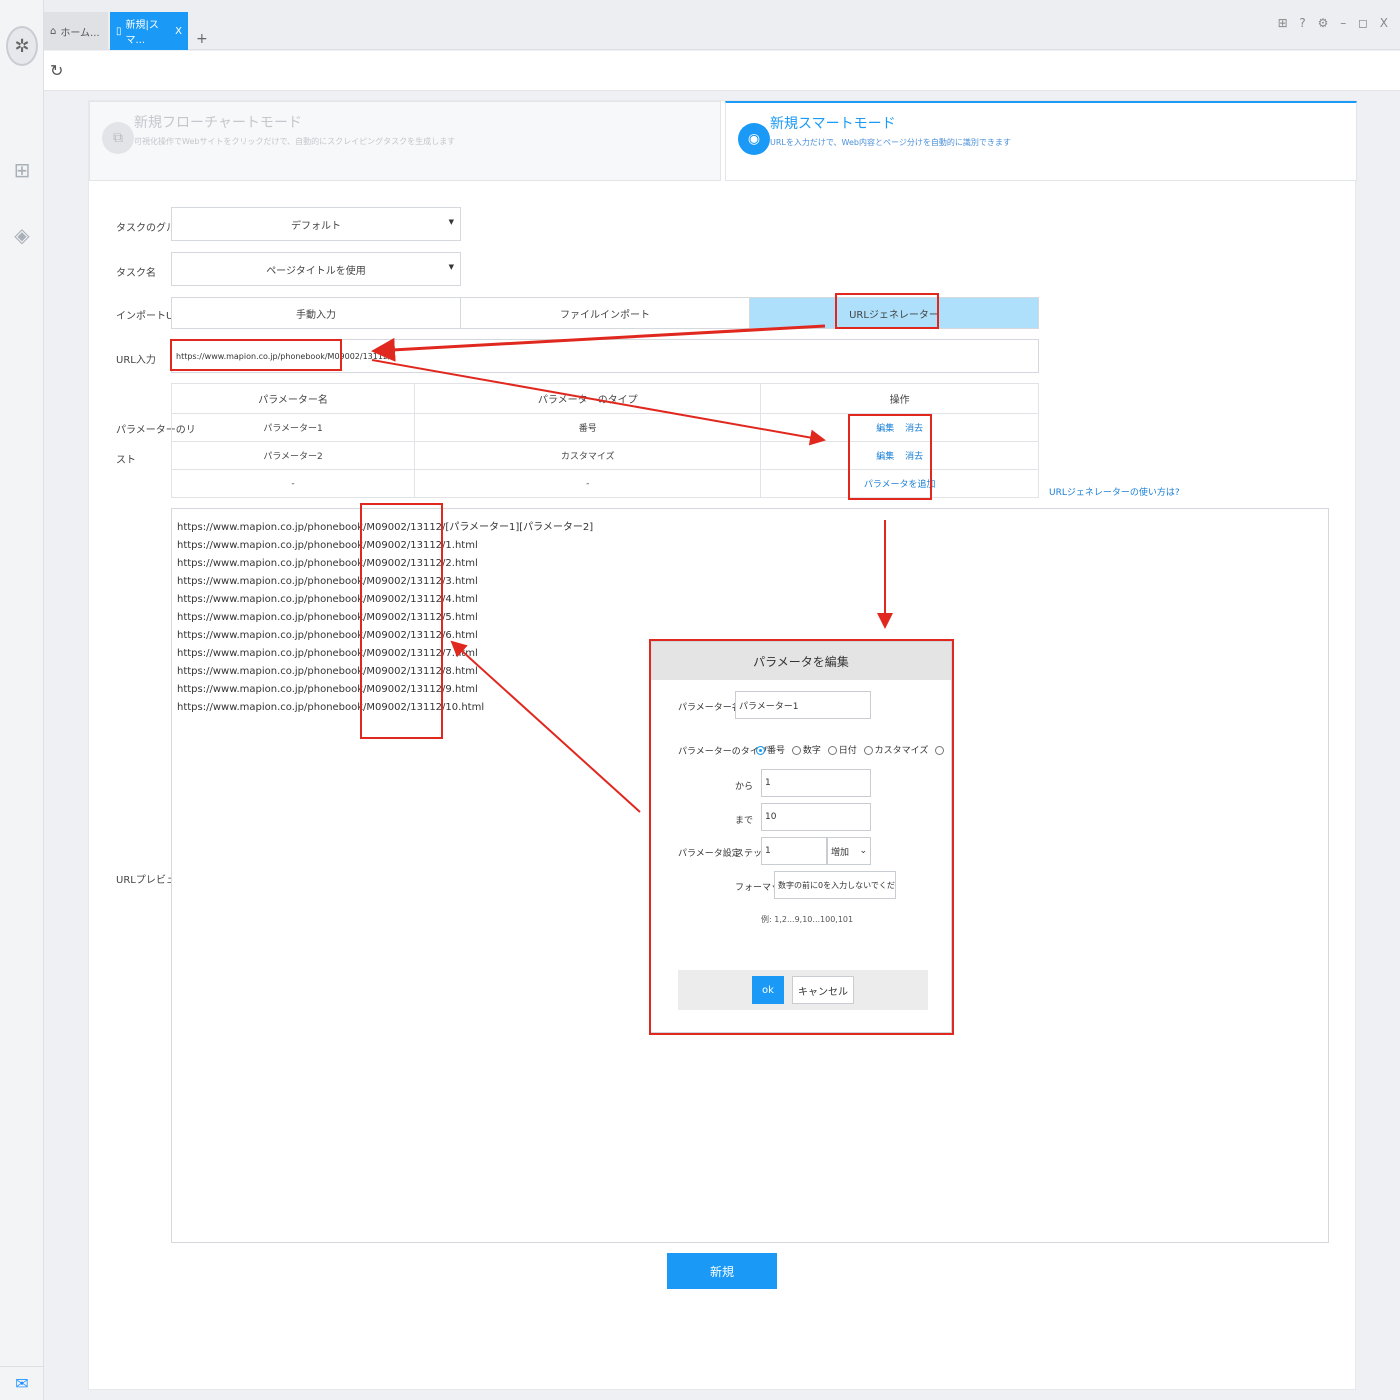  Describe the element at coordinates (588, 398) in the screenshot. I see `col-param-type: パラメーターのタイプ` at that location.